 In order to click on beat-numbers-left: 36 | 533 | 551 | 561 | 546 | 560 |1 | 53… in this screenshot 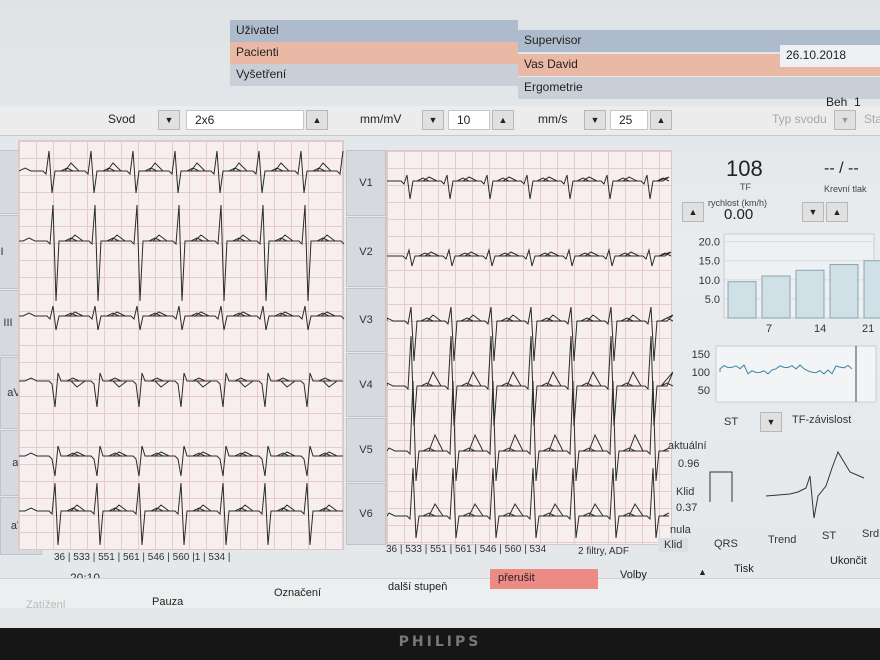, I will do `click(142, 557)`.